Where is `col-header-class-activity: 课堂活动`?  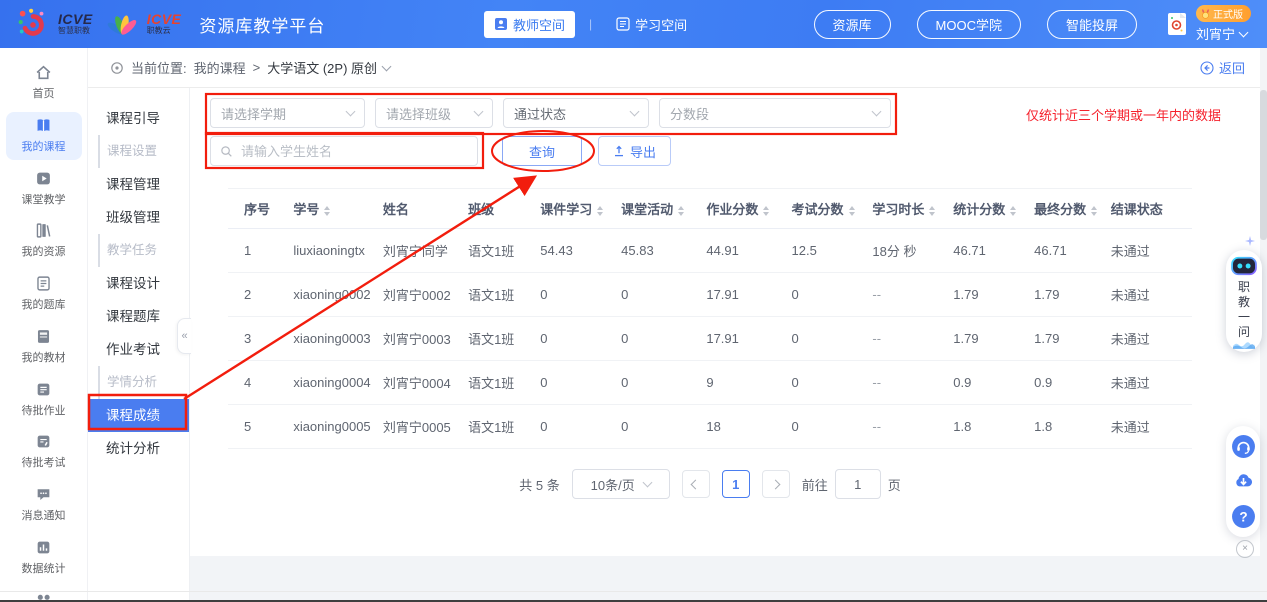 col-header-class-activity: 课堂活动 is located at coordinates (660, 208).